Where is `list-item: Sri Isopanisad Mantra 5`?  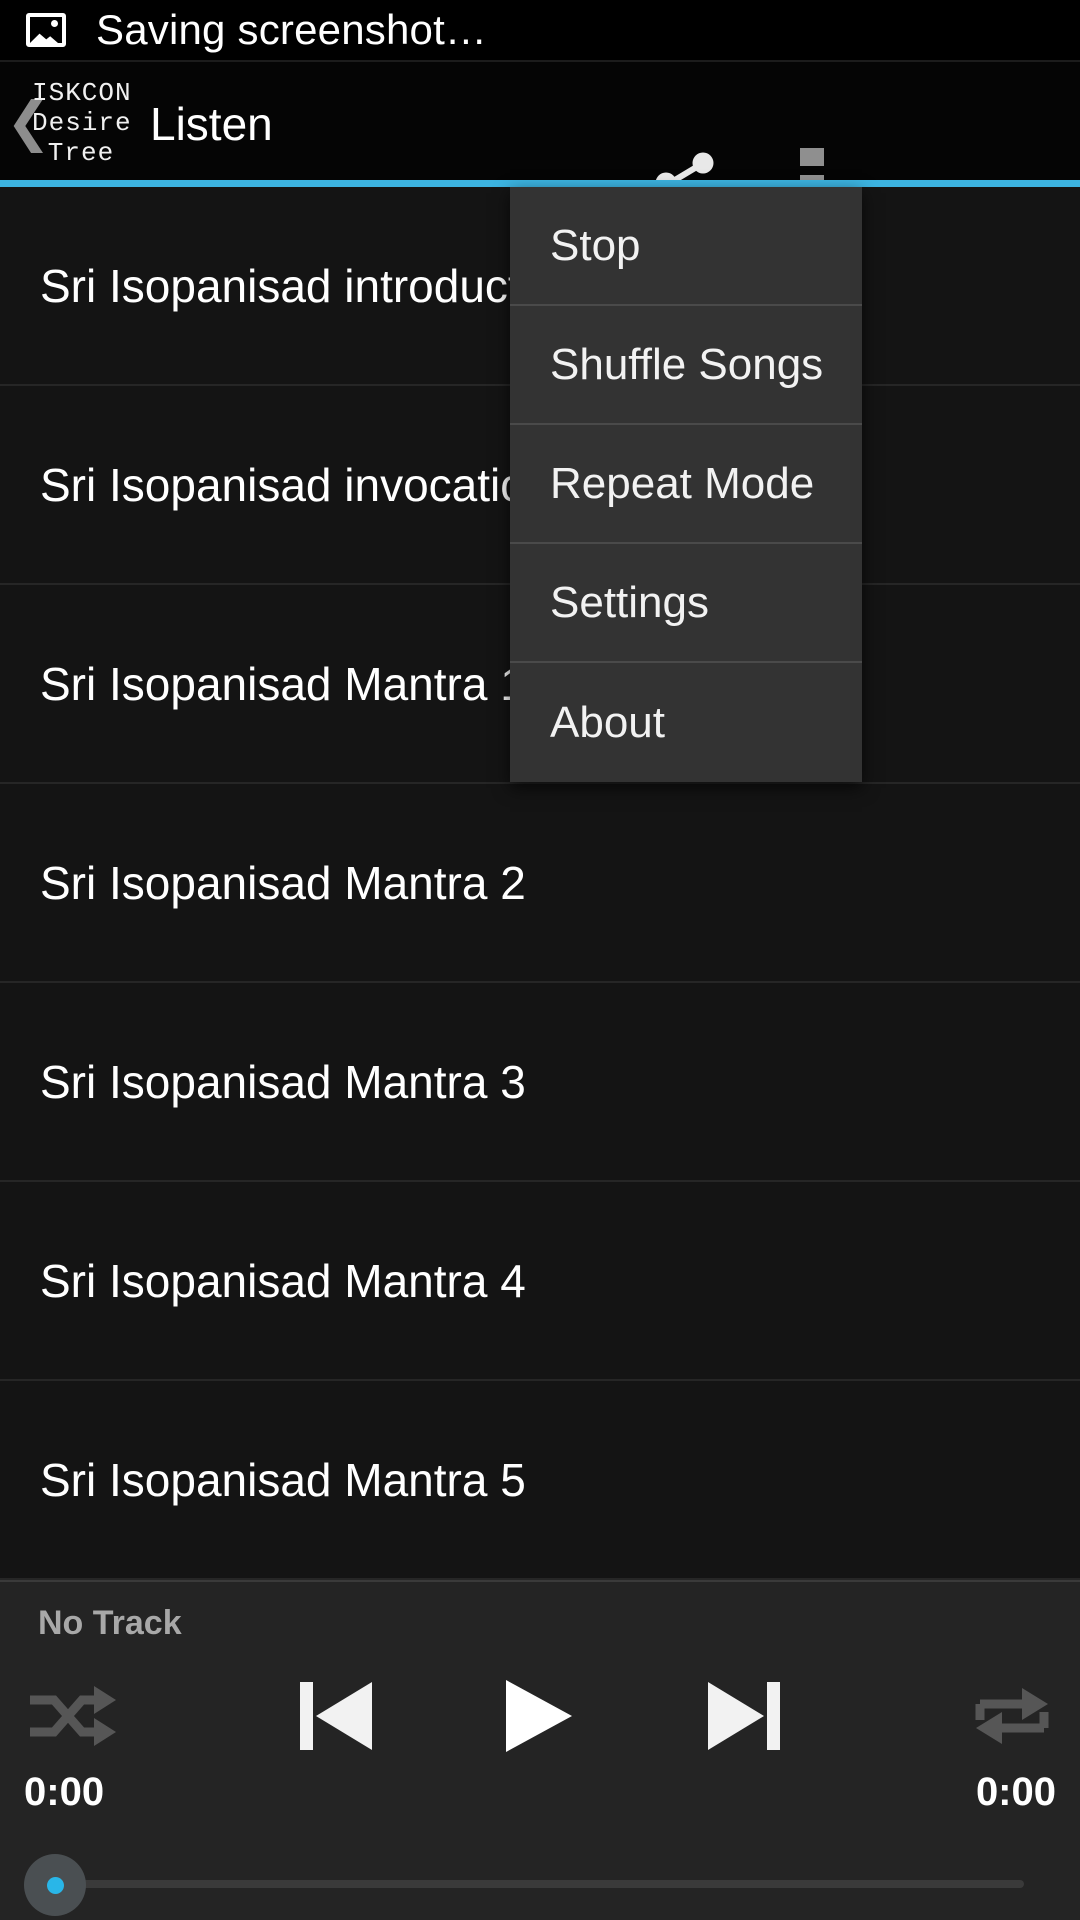 list-item: Sri Isopanisad Mantra 5 is located at coordinates (540, 1480).